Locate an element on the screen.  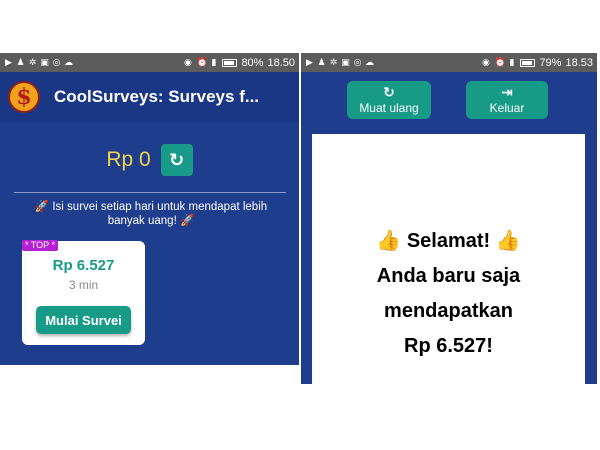
survey-reward-amount: Rp 6.527 is located at coordinates (83, 265).